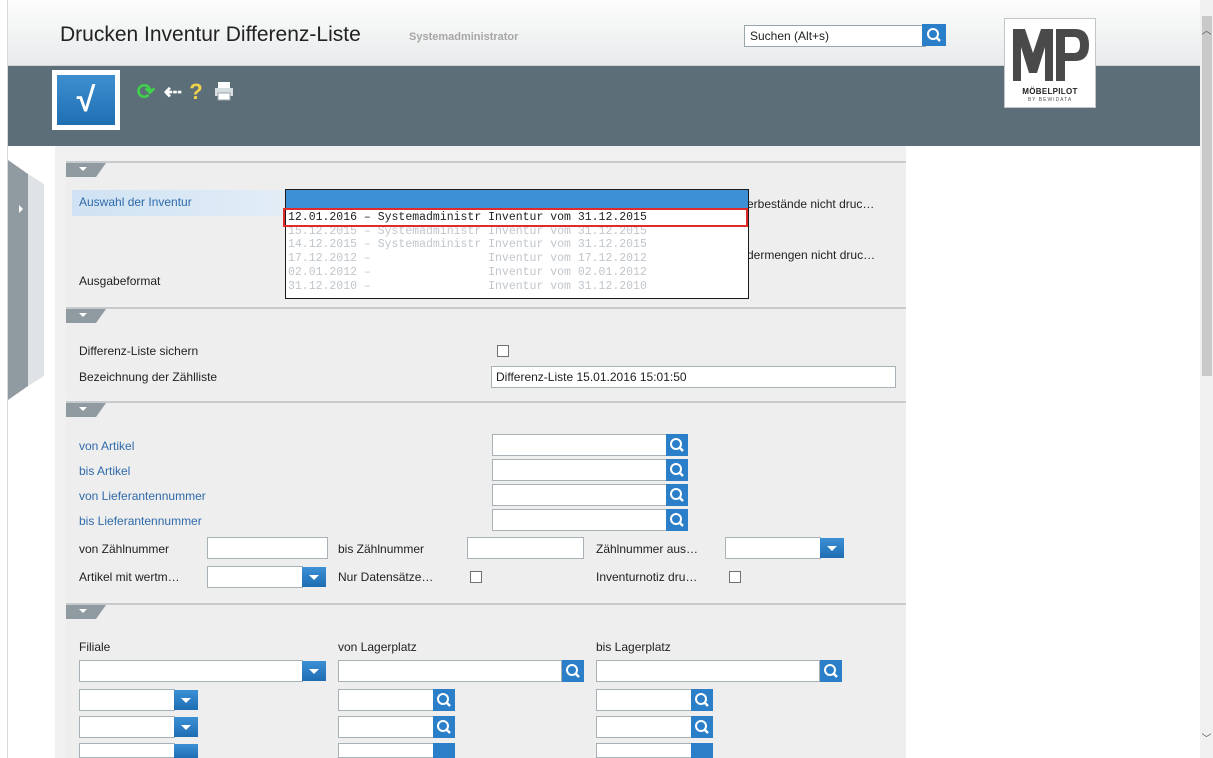  I want to click on left-border, so click(4, 379).